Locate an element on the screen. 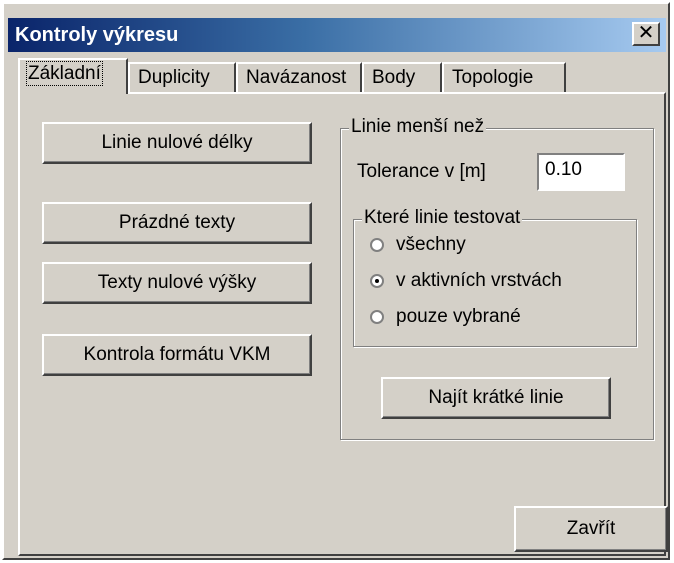 The image size is (674, 563). button-label: Zavřít is located at coordinates (591, 528).